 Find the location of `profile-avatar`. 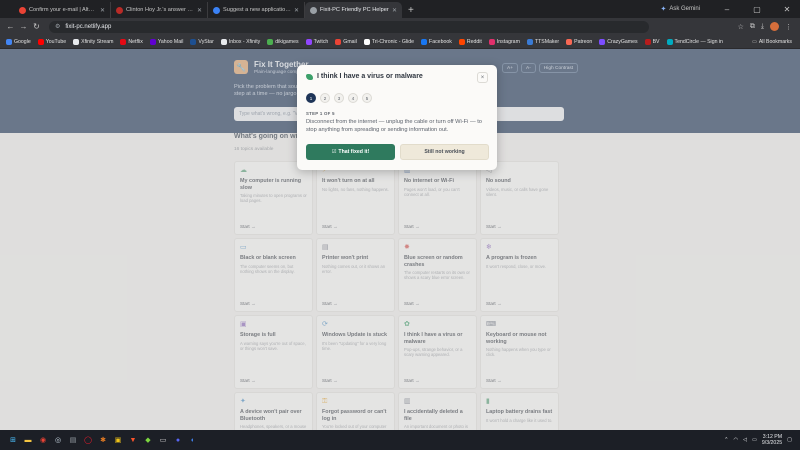

profile-avatar is located at coordinates (774, 26).